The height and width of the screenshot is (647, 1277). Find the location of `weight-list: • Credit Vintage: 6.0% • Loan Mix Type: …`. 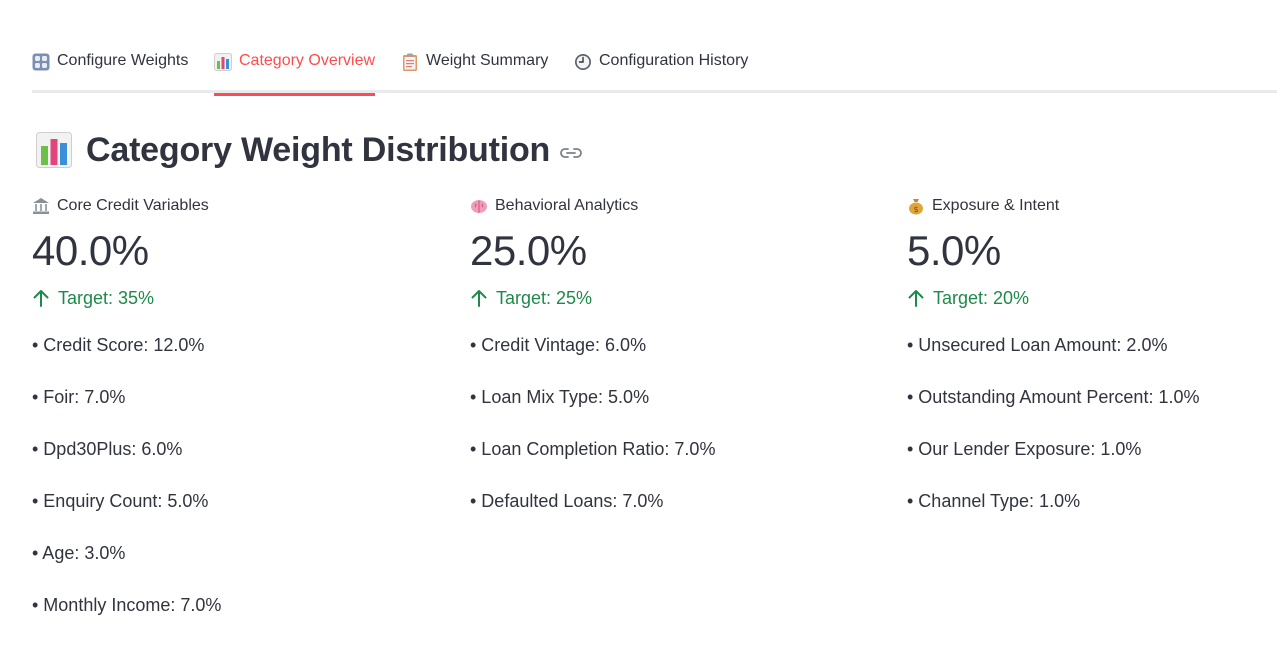

weight-list: • Credit Vintage: 6.0% • Loan Mix Type: … is located at coordinates (680, 436).